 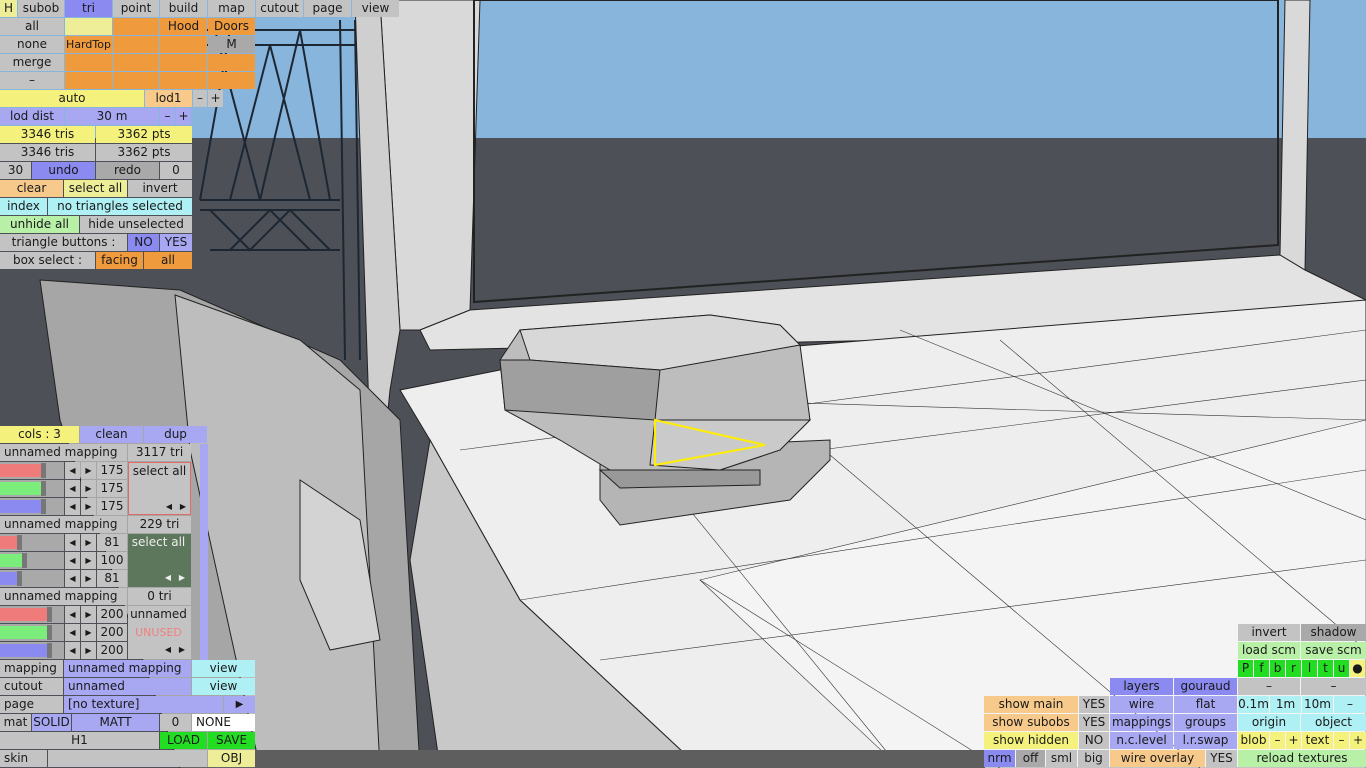 I want to click on red-value: 81, so click(x=112, y=542).